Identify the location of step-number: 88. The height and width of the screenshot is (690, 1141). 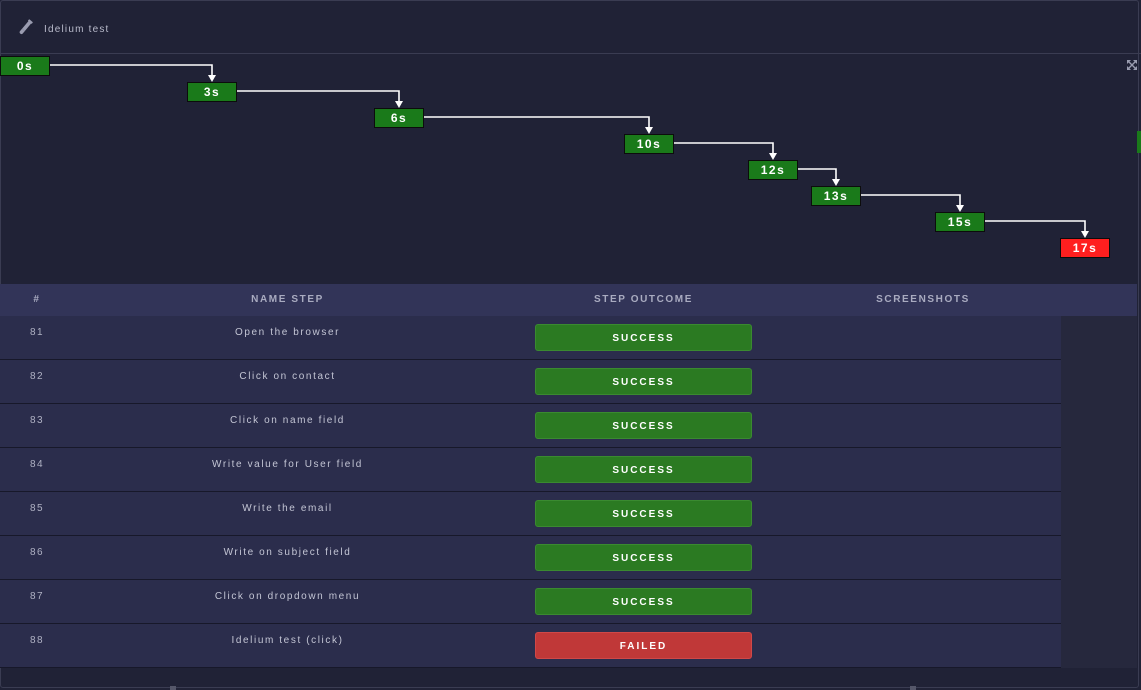
(37, 640).